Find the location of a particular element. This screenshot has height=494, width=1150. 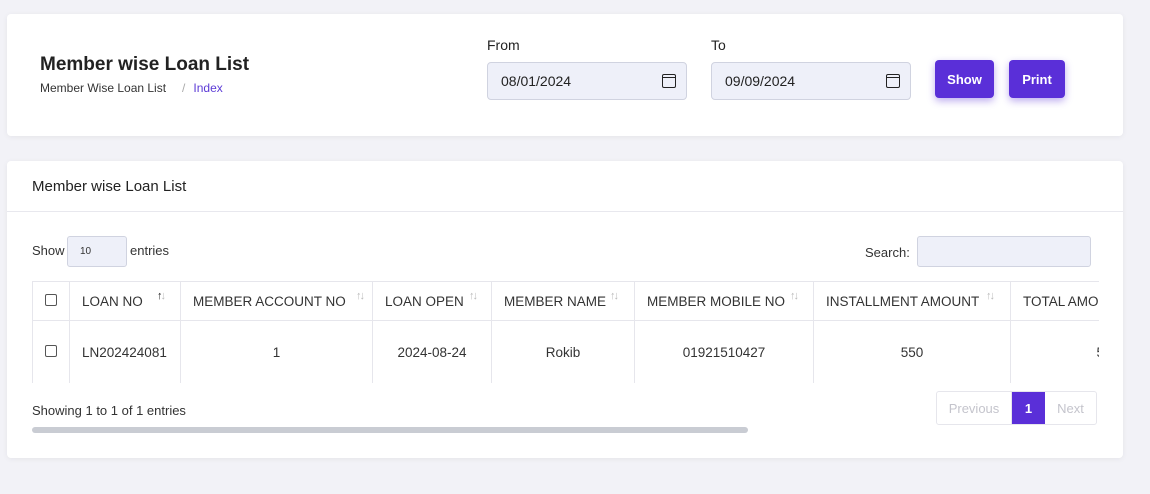

from-date-value: 08/01/2024 is located at coordinates (536, 81).